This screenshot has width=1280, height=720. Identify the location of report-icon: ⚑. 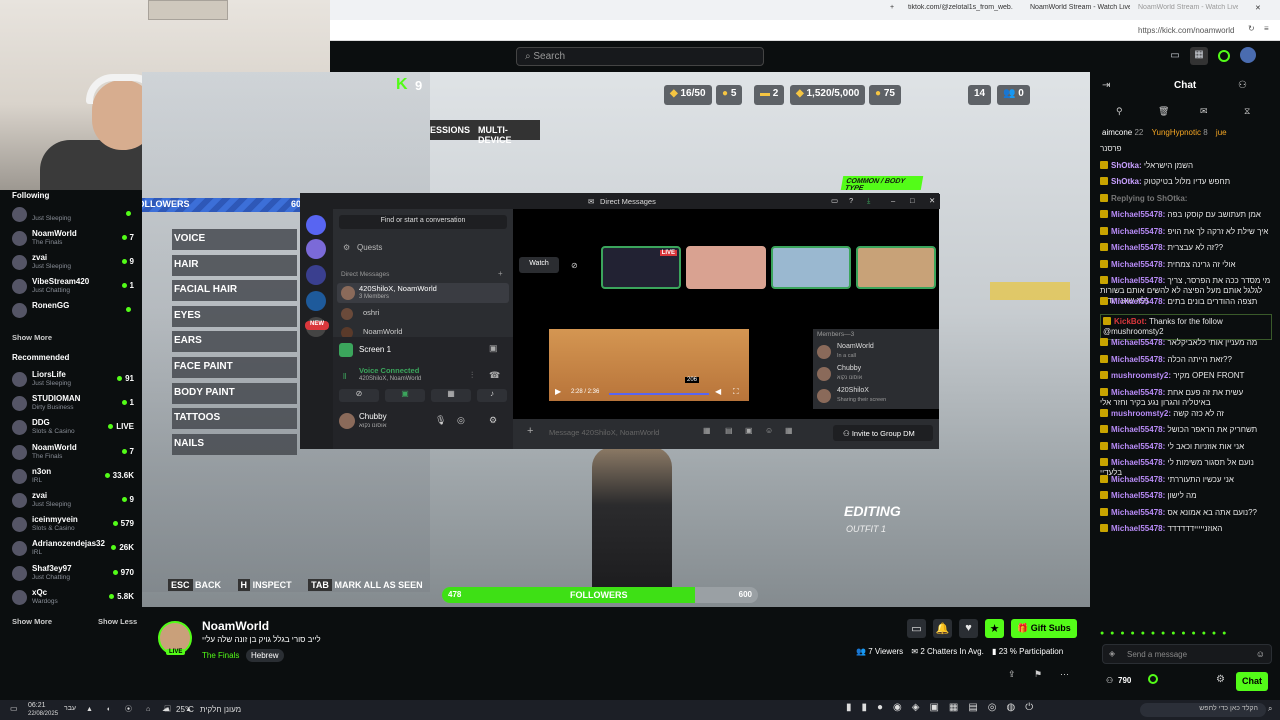
(1038, 674).